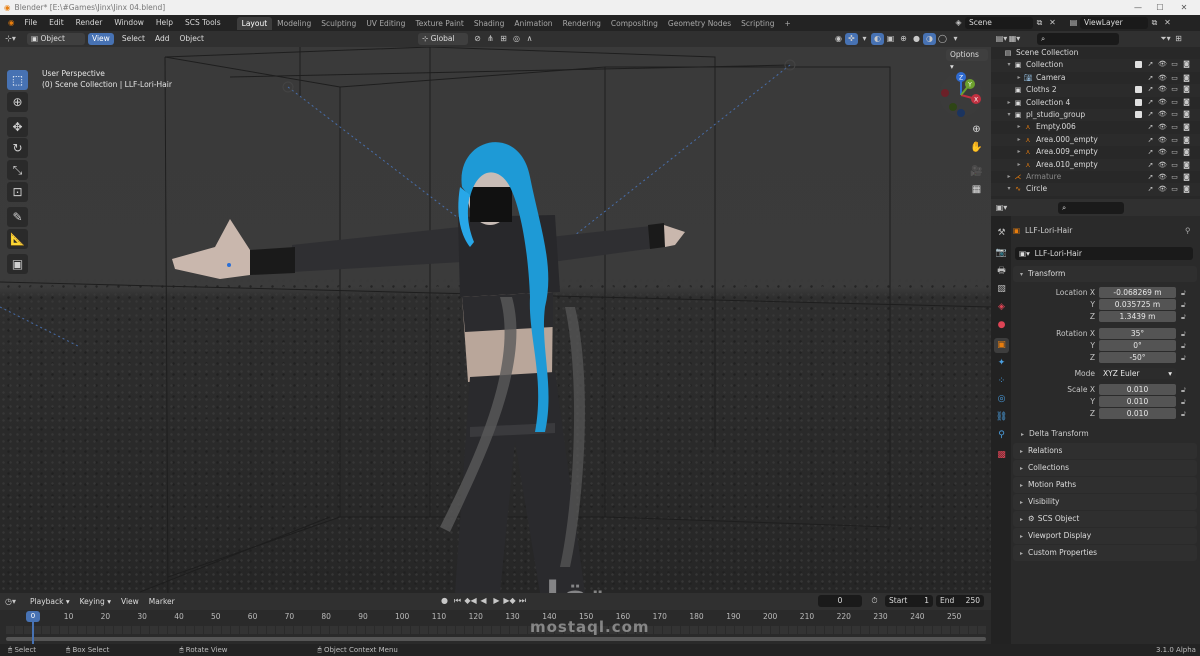 This screenshot has height=656, width=1200. What do you see at coordinates (294, 23) in the screenshot?
I see `tab-modeling: Modeling` at bounding box center [294, 23].